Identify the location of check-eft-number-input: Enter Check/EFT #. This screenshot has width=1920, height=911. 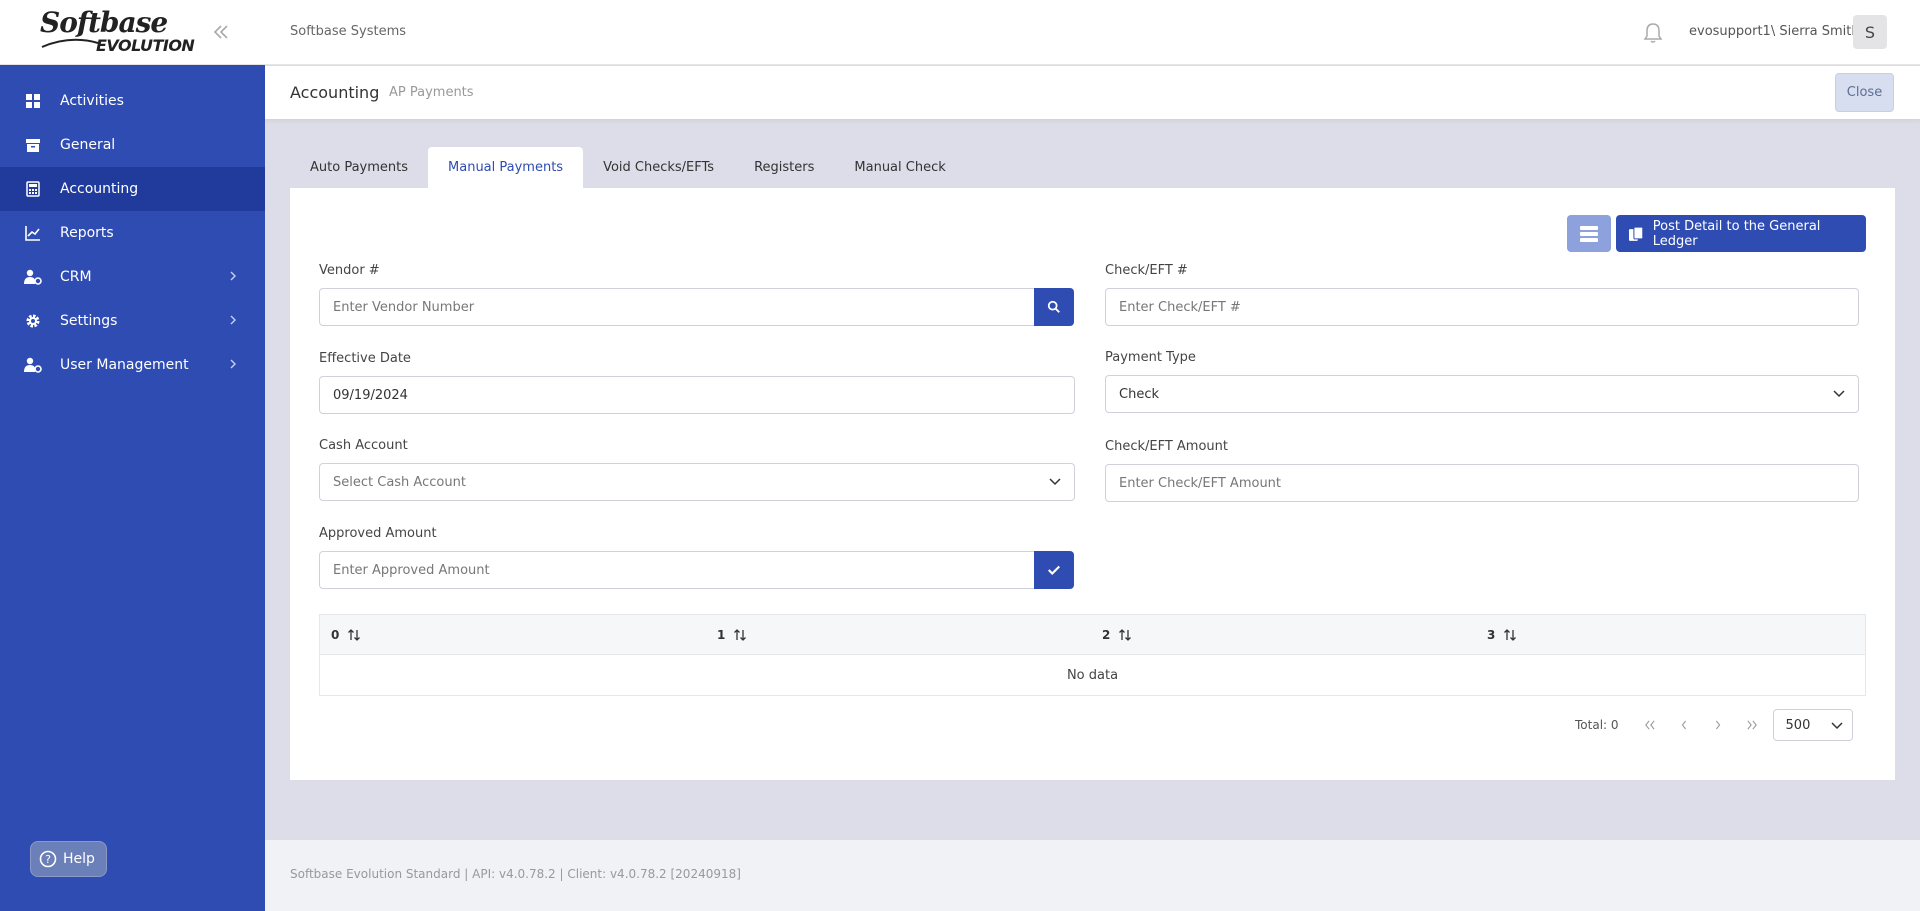
(1482, 307).